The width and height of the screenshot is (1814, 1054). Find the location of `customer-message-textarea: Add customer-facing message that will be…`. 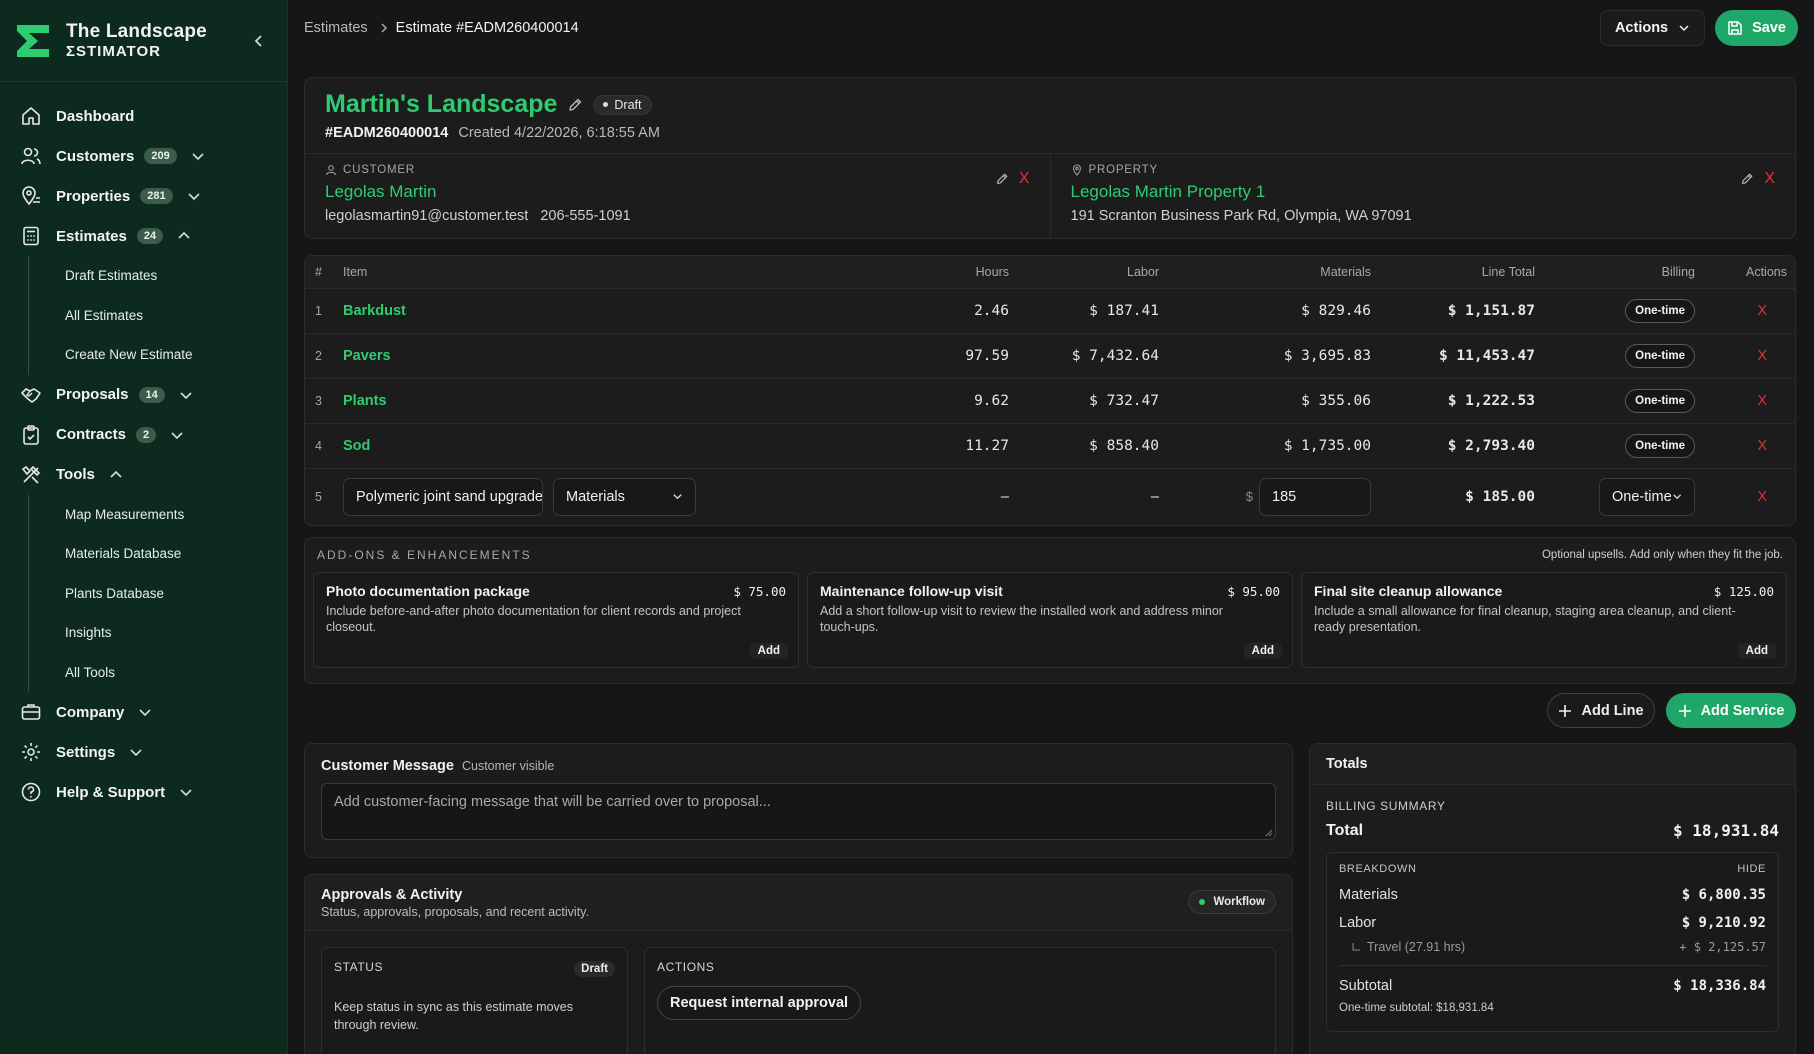

customer-message-textarea: Add customer-facing message that will be… is located at coordinates (798, 811).